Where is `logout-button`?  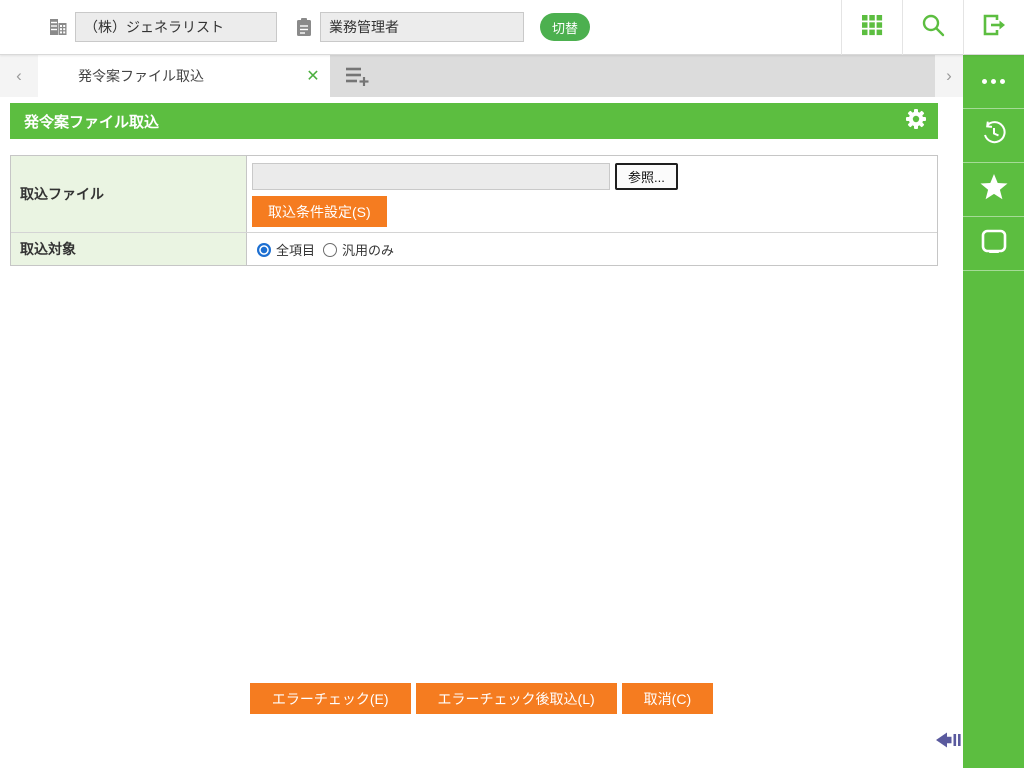
logout-button is located at coordinates (993, 27).